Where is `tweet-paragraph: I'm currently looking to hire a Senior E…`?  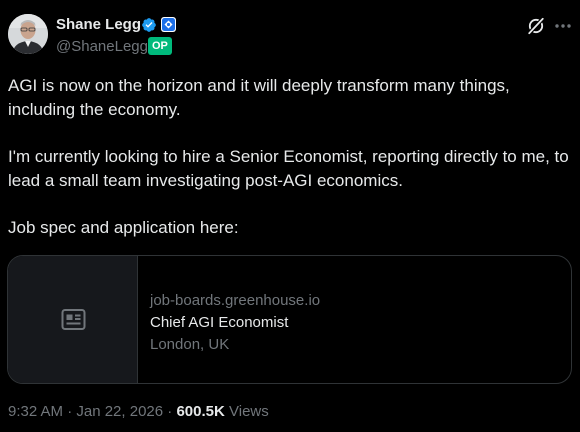 tweet-paragraph: I'm currently looking to hire a Senior E… is located at coordinates (288, 168).